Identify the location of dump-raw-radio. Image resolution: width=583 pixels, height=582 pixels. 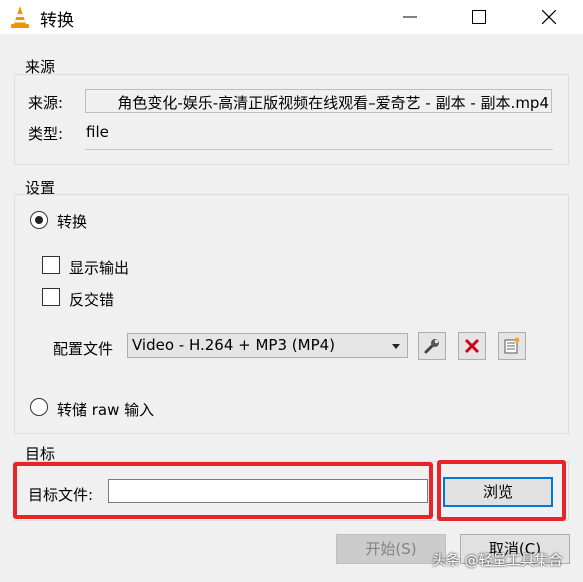
(39, 407).